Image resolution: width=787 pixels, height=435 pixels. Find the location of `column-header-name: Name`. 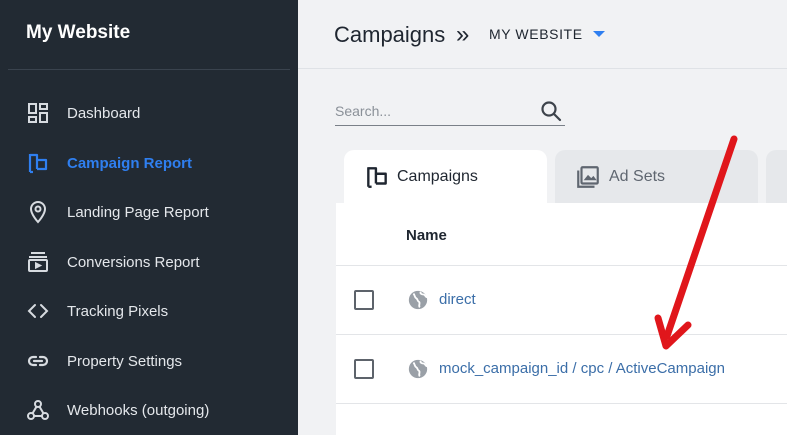

column-header-name: Name is located at coordinates (426, 235).